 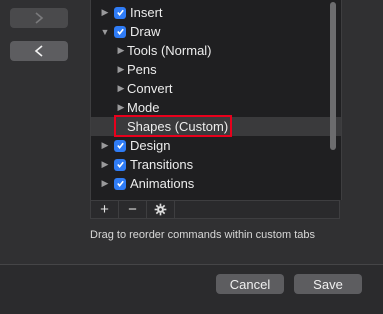 I want to click on tree-scrollbar, so click(x=333, y=100).